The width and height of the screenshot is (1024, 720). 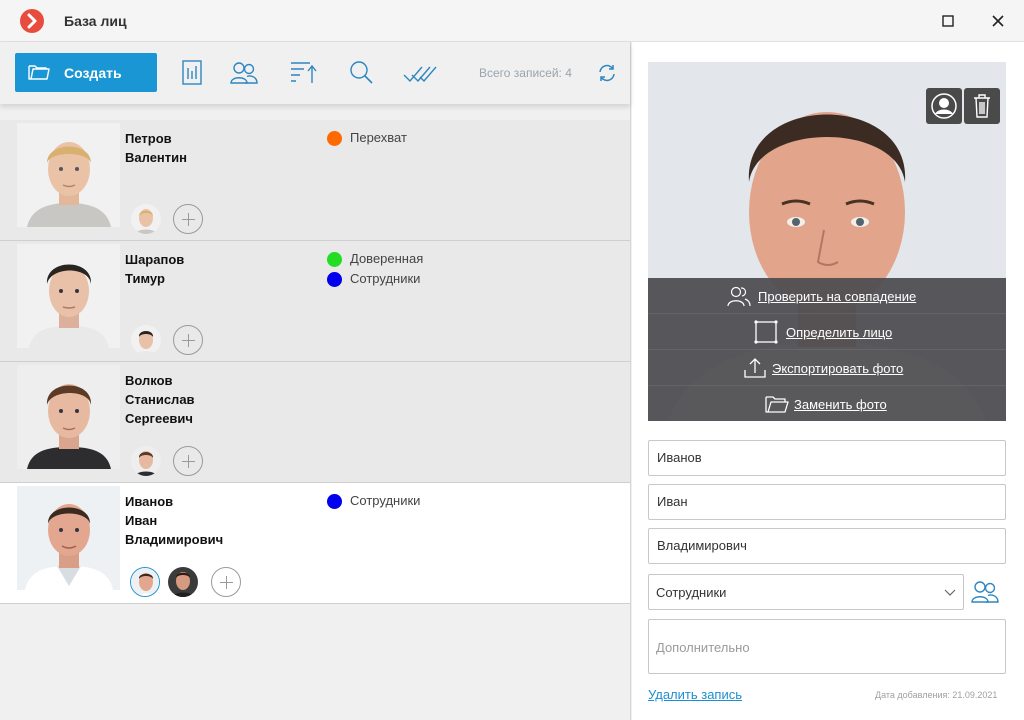 What do you see at coordinates (149, 380) in the screenshot?
I see `face-surname: Волков` at bounding box center [149, 380].